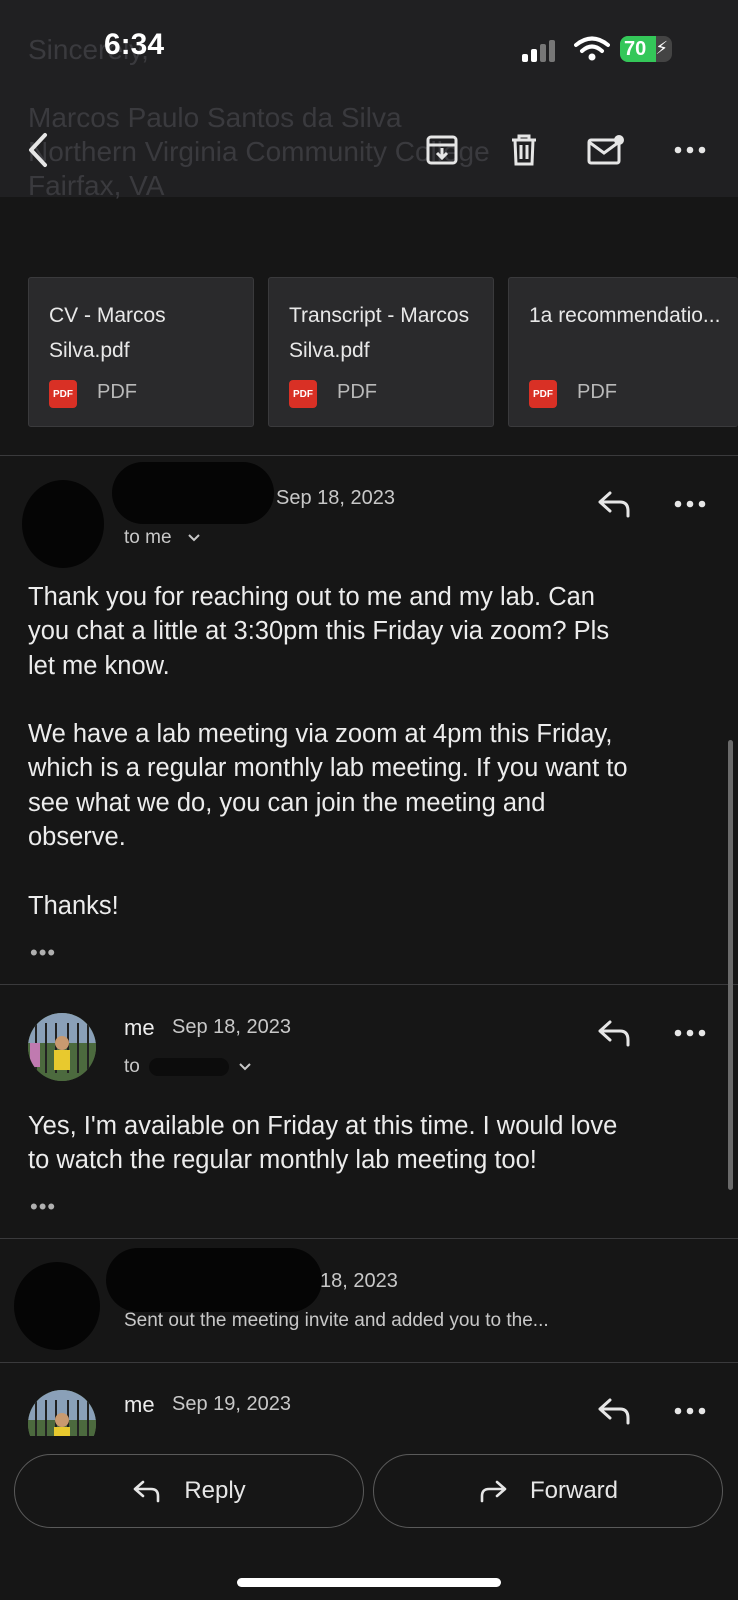 Image resolution: width=738 pixels, height=1600 pixels. What do you see at coordinates (231, 1404) in the screenshot?
I see `message-date: Sep 19, 2023` at bounding box center [231, 1404].